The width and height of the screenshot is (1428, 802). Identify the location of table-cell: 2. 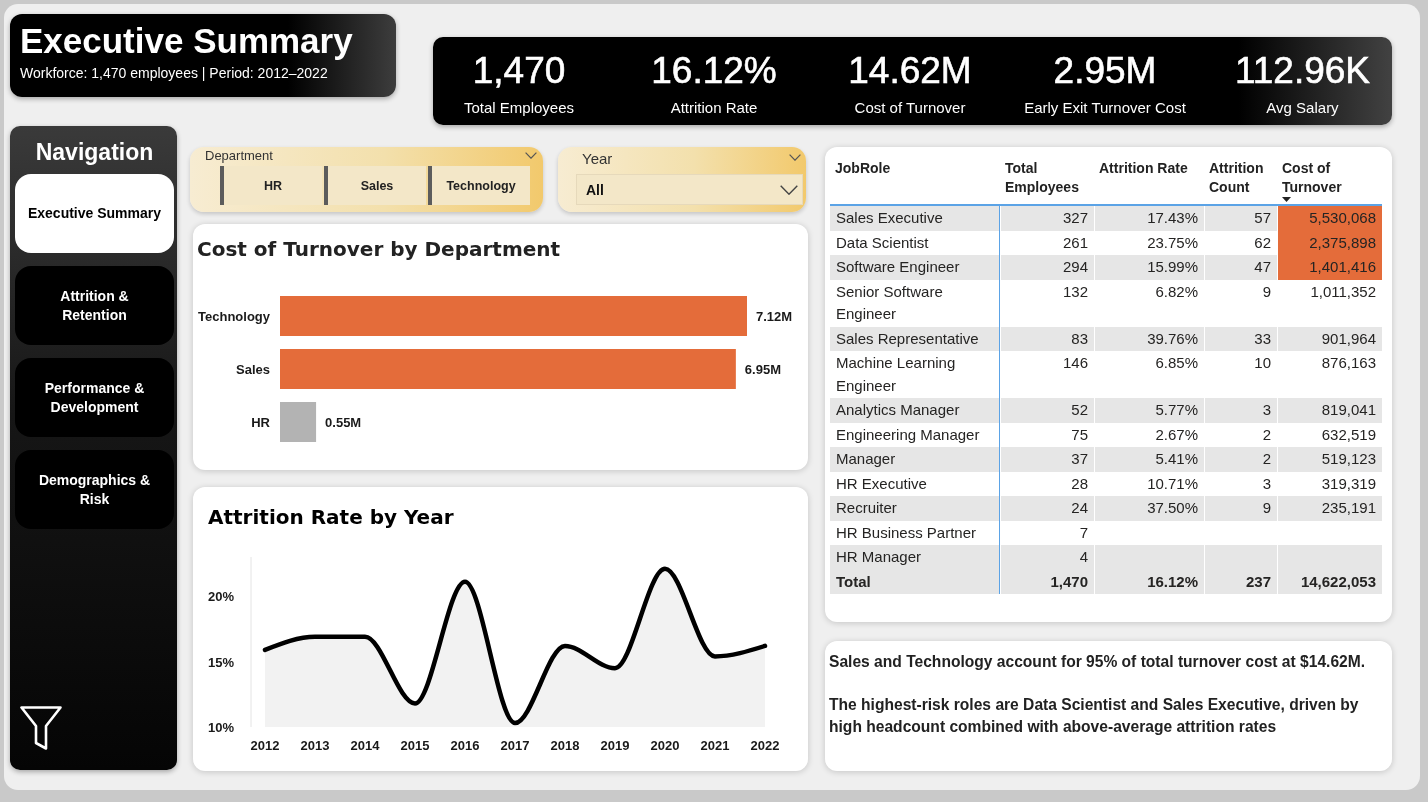
(1240, 459).